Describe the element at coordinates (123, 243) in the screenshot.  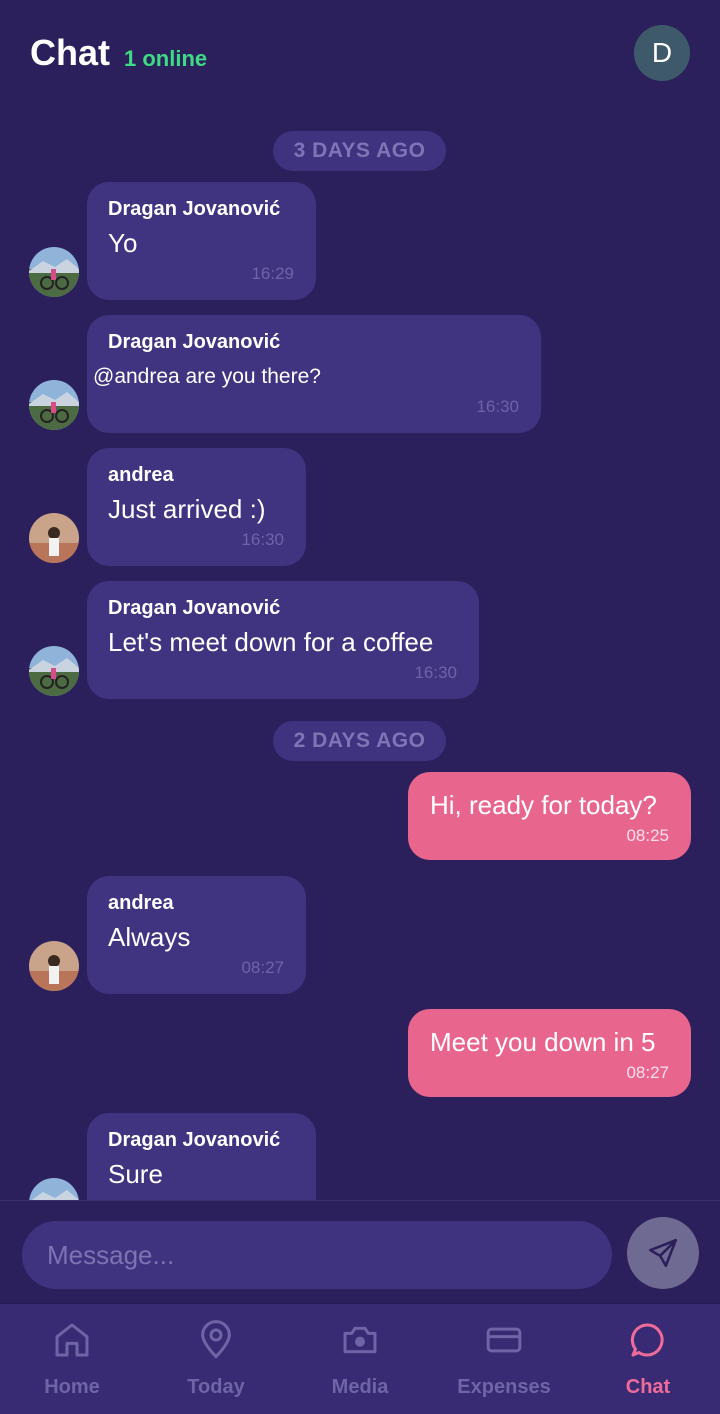
I see `message-text: Yo` at that location.